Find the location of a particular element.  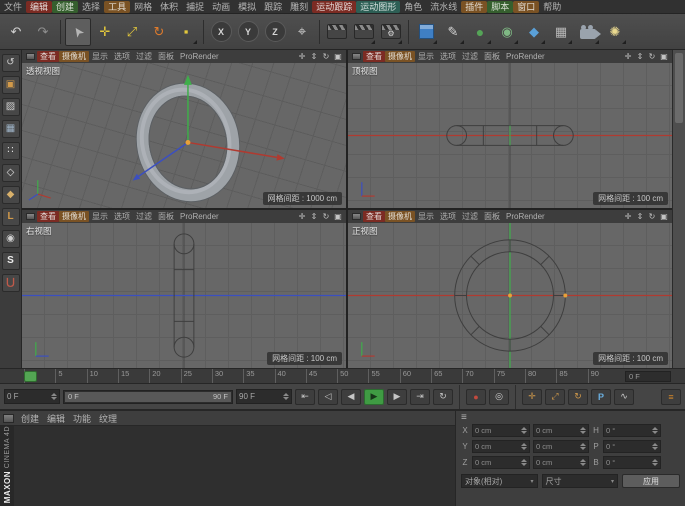

redo-button: ↷ is located at coordinates (43, 32).